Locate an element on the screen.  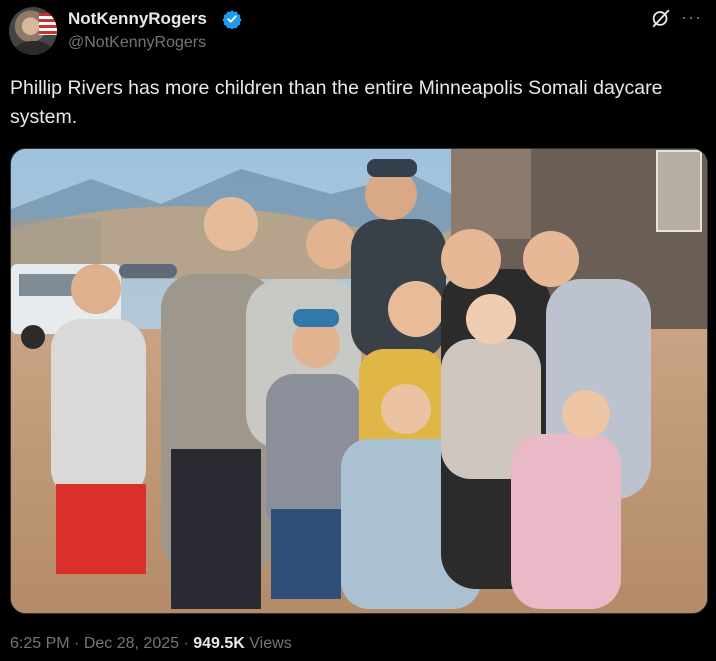
verified-badge-icon is located at coordinates (232, 19).